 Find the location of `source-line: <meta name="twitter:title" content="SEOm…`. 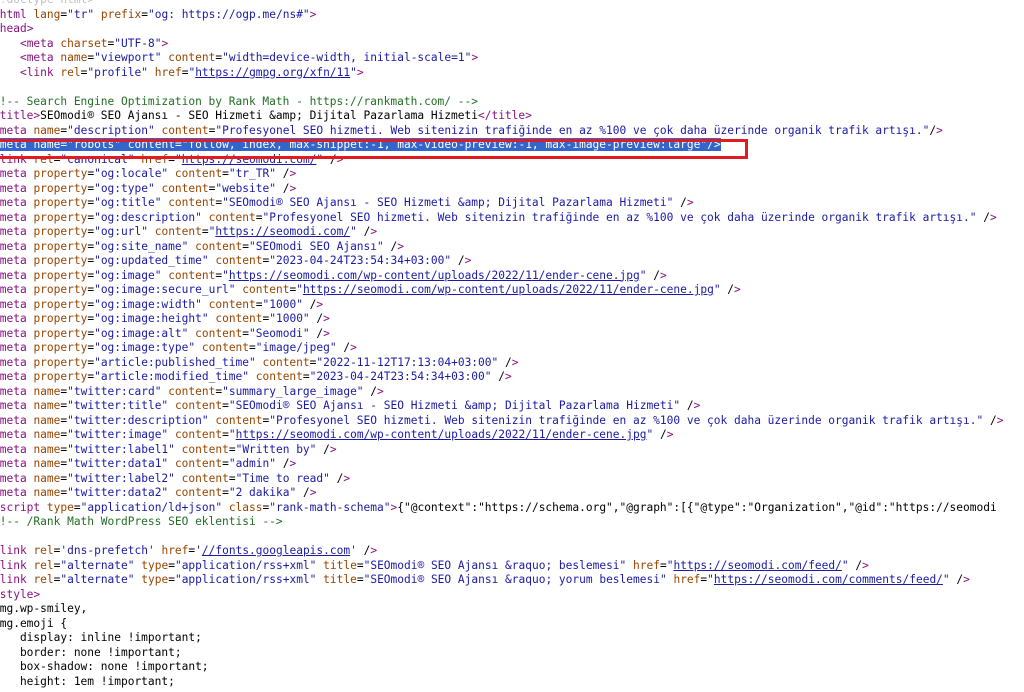

source-line: <meta name="twitter:title" content="SEOm… is located at coordinates (350, 405).